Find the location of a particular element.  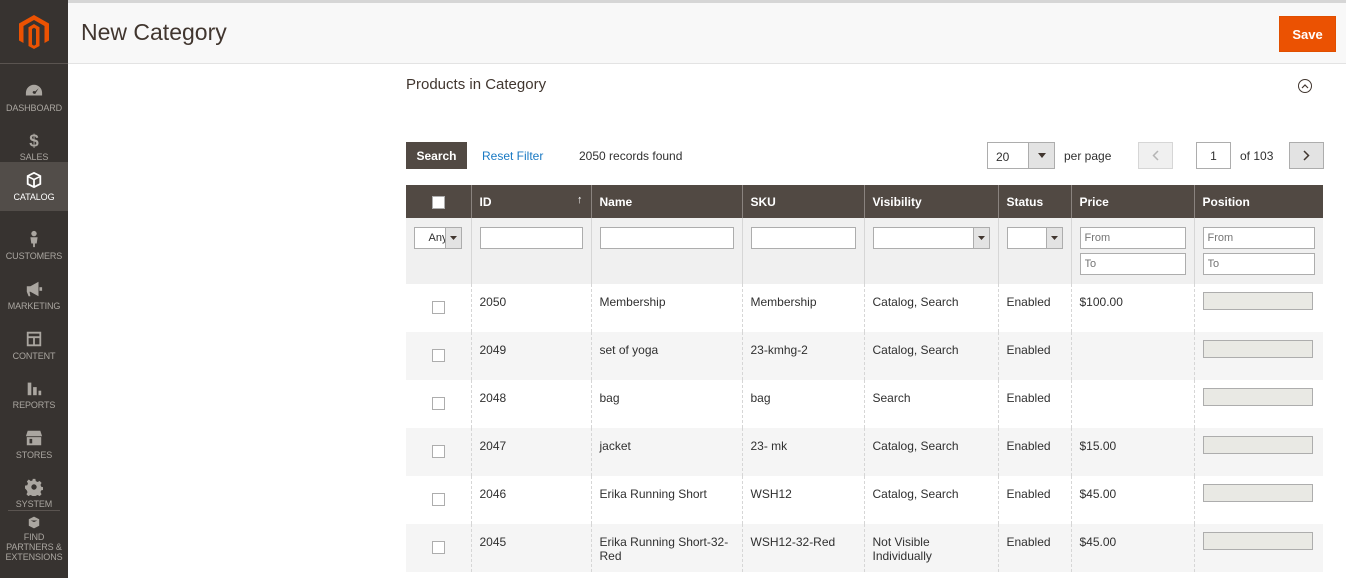

column-header-id: ID ↑ is located at coordinates (530, 201).